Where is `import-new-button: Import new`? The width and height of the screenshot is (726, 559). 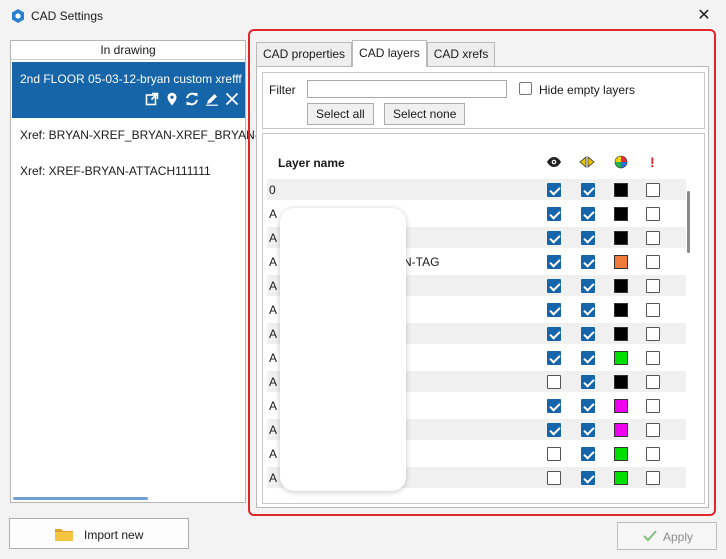
import-new-button: Import new is located at coordinates (99, 533).